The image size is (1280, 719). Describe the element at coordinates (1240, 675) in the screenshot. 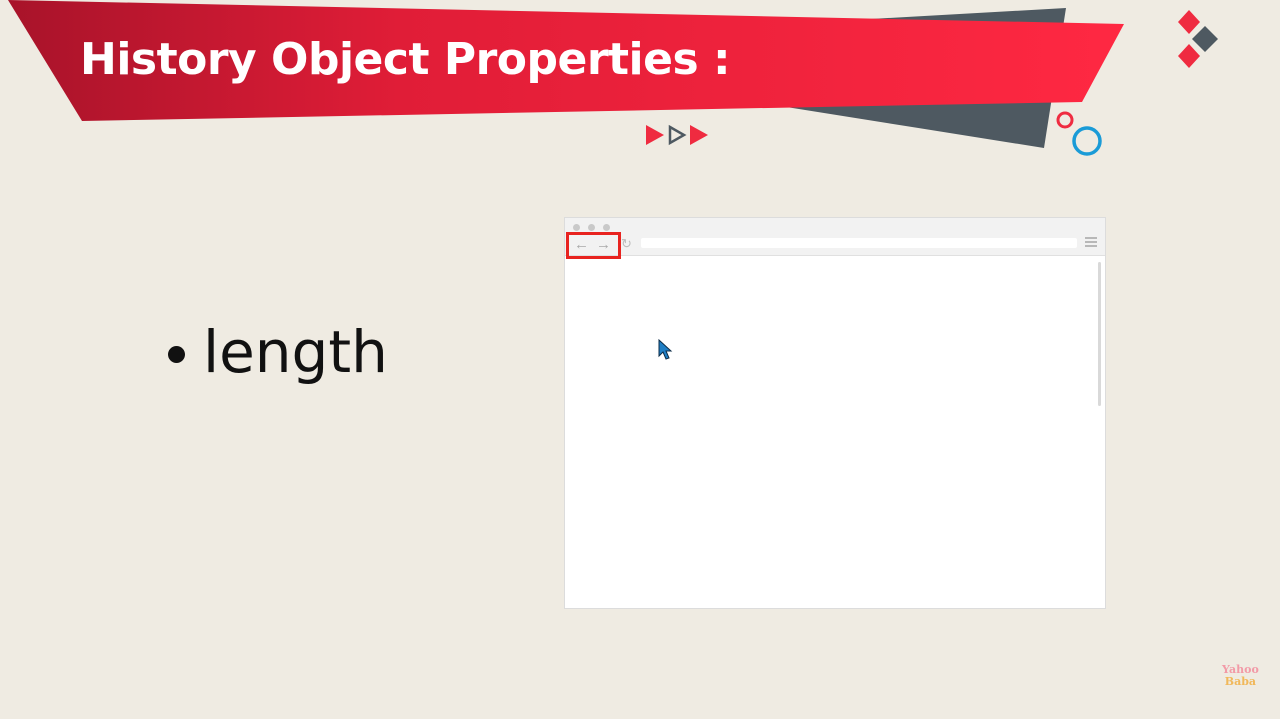

I see `watermark-logo: Yahoo Baba` at that location.